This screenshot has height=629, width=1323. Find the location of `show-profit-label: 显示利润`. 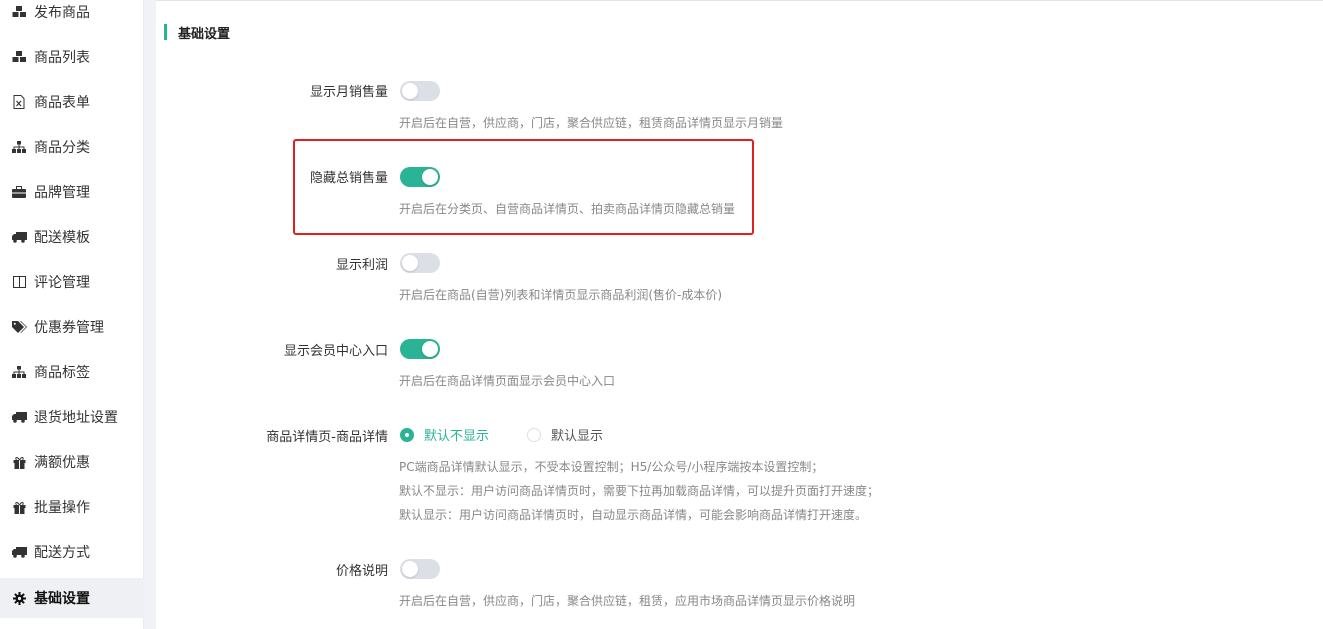

show-profit-label: 显示利润 is located at coordinates (361, 265).